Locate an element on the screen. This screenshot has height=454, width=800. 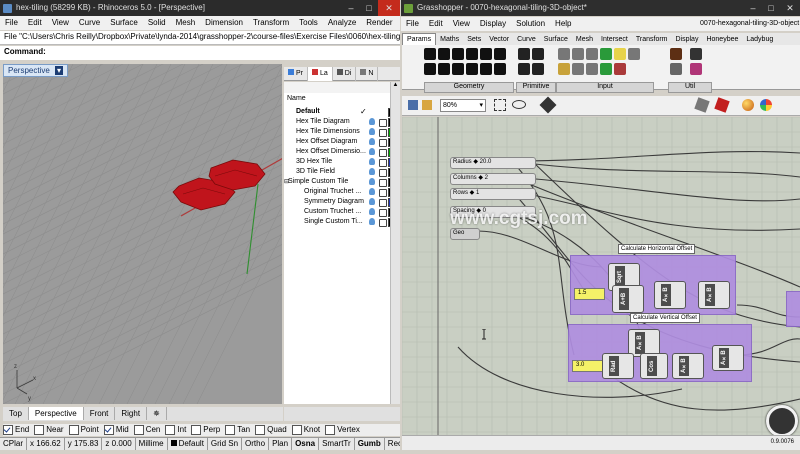
rhino-menu-analyze: Analyze is located at coordinates (342, 23).